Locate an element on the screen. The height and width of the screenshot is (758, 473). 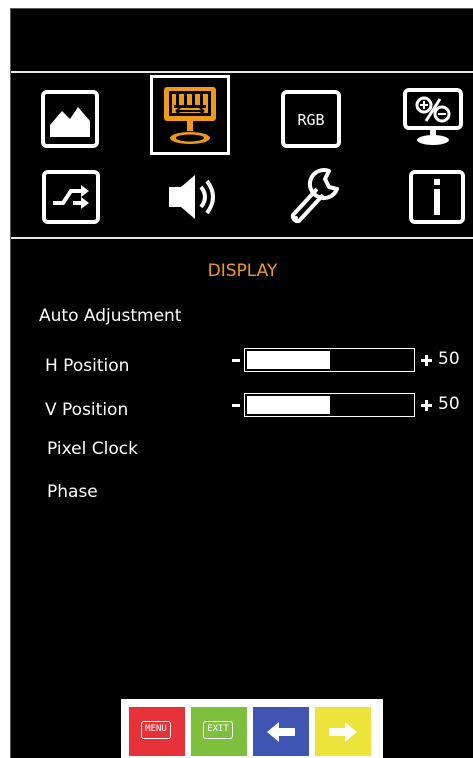
svg-text: RGB is located at coordinates (310, 120).